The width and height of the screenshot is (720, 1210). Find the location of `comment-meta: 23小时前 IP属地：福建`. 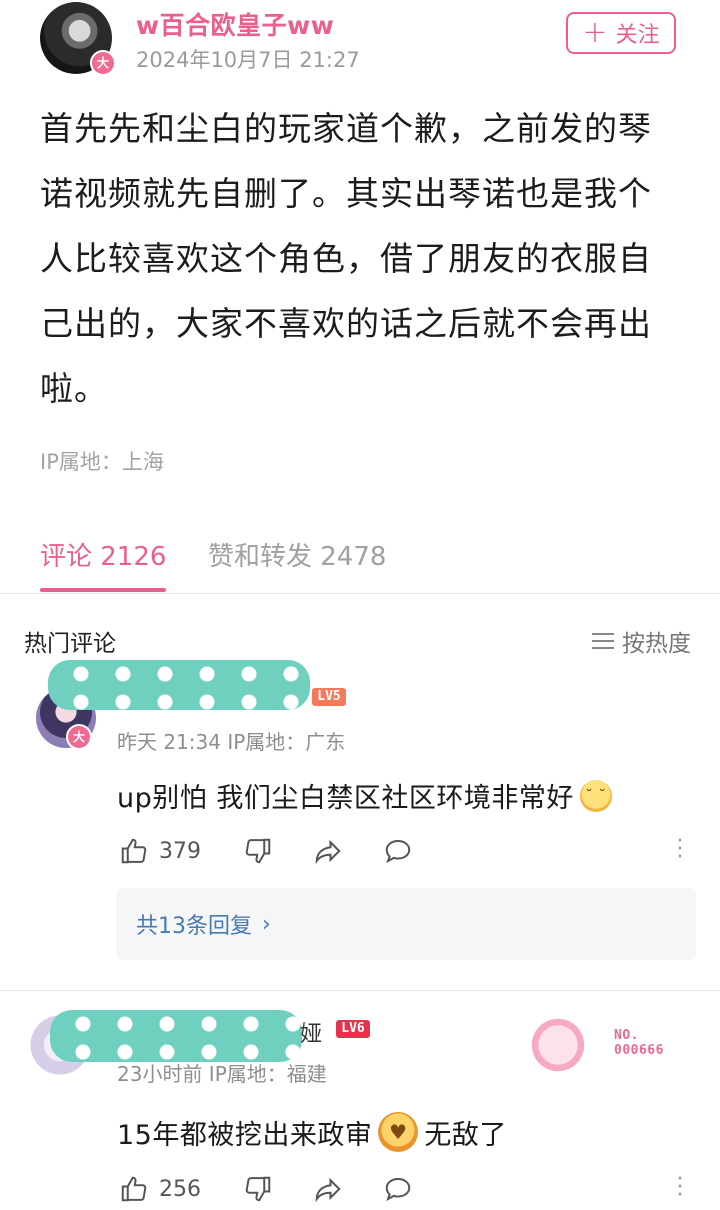

comment-meta: 23小时前 IP属地：福建 is located at coordinates (222, 1074).